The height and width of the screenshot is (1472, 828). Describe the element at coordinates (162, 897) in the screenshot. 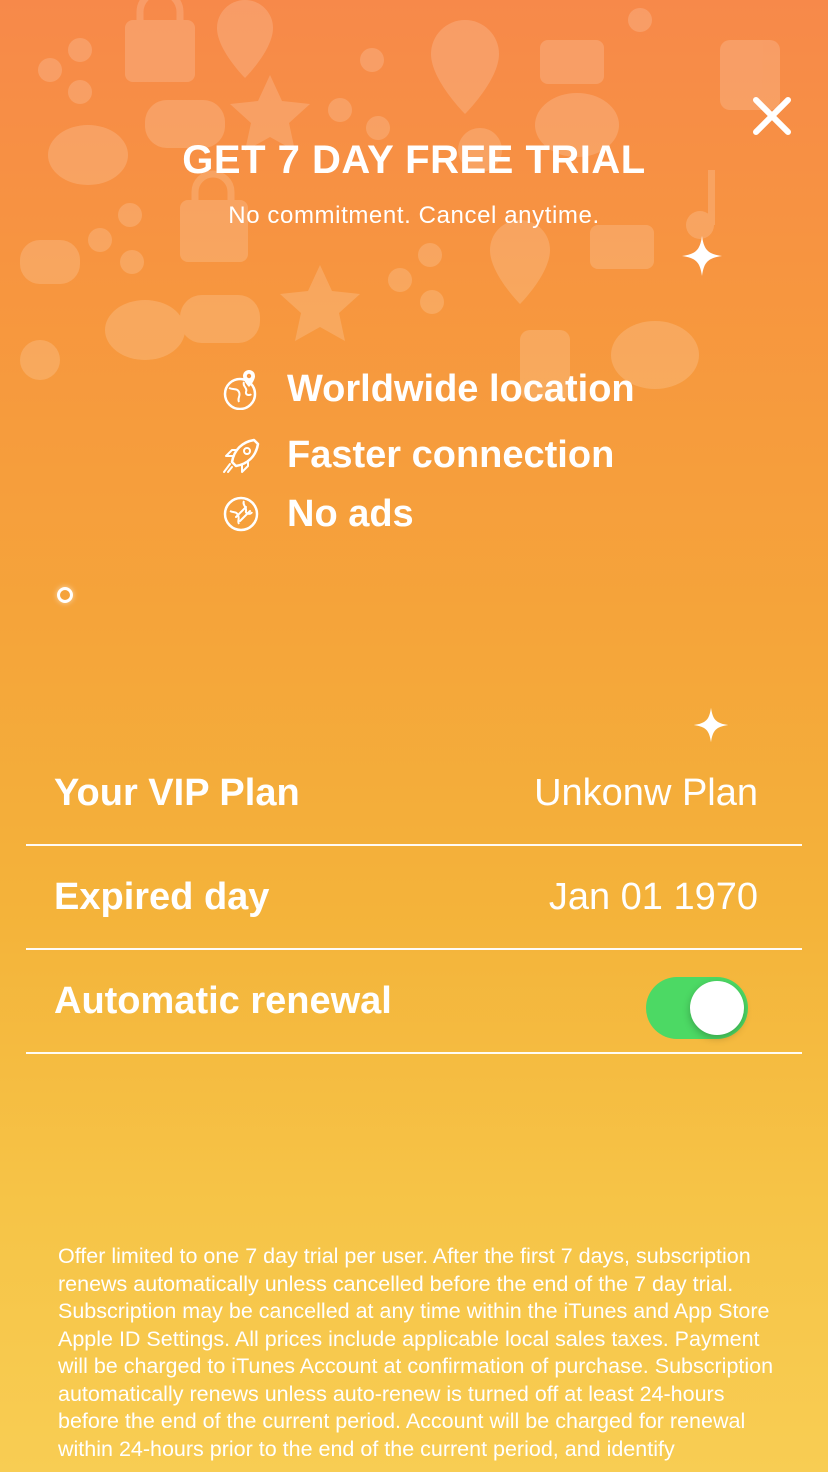

I see `expired-day-label: Expired day` at that location.